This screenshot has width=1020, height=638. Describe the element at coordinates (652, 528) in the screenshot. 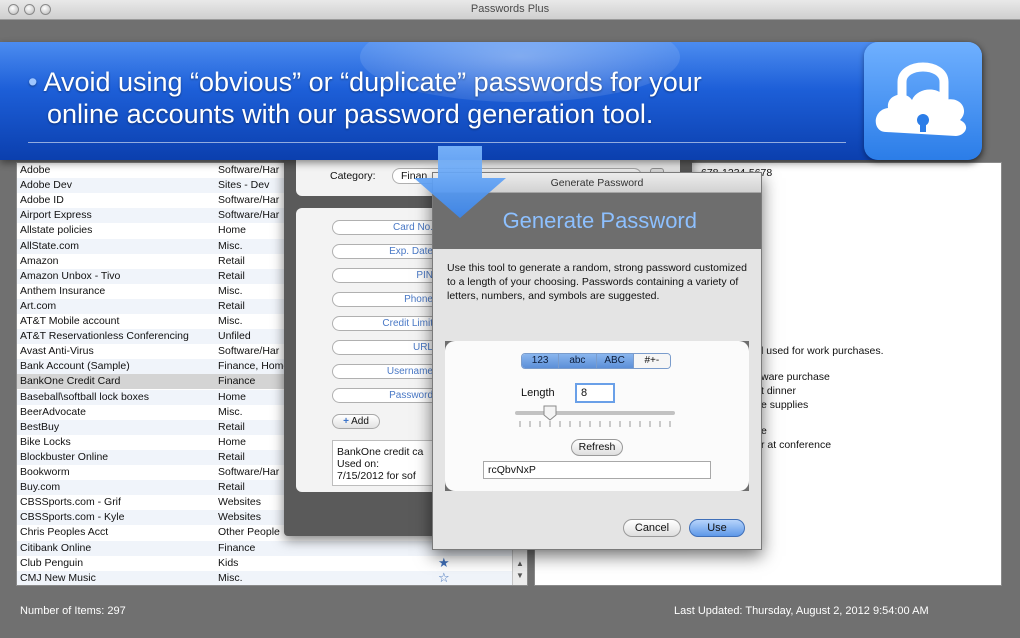

I see `cancel-button: Cancel` at that location.